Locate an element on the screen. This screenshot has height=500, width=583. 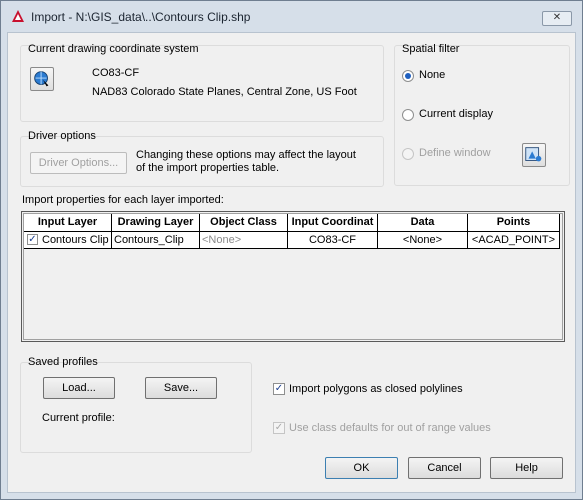
saved-profiles-group-label: Saved profiles is located at coordinates (63, 362).